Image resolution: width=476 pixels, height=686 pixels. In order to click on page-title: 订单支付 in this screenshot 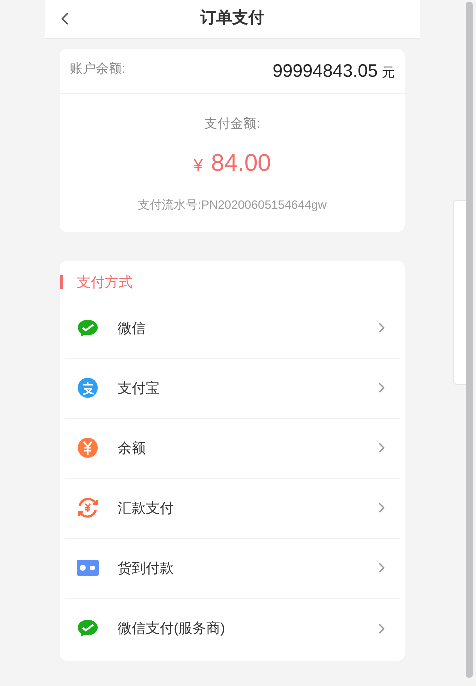, I will do `click(232, 18)`.